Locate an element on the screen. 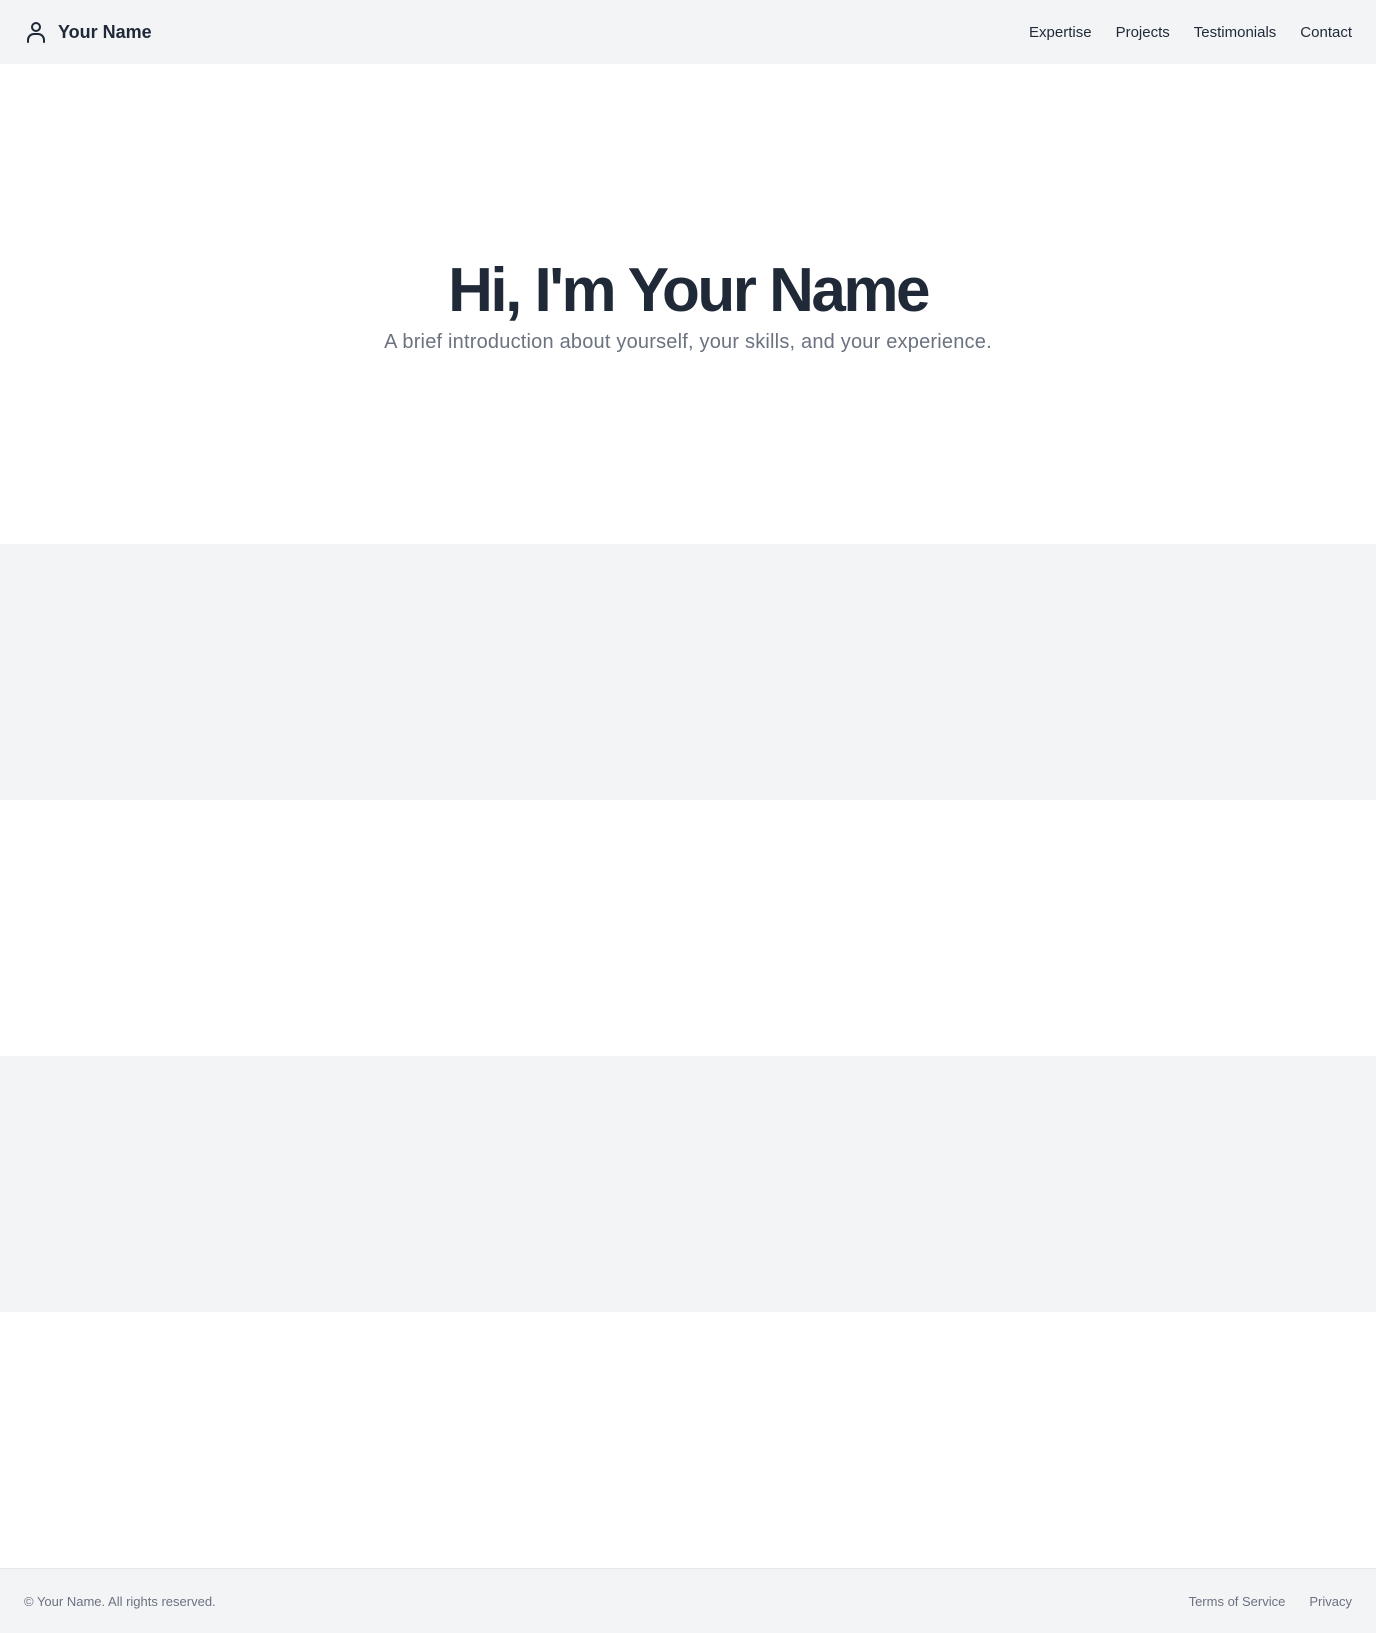 The height and width of the screenshot is (1633, 1376). main-nav: Expertise Projects Testimonials Contact is located at coordinates (1190, 32).